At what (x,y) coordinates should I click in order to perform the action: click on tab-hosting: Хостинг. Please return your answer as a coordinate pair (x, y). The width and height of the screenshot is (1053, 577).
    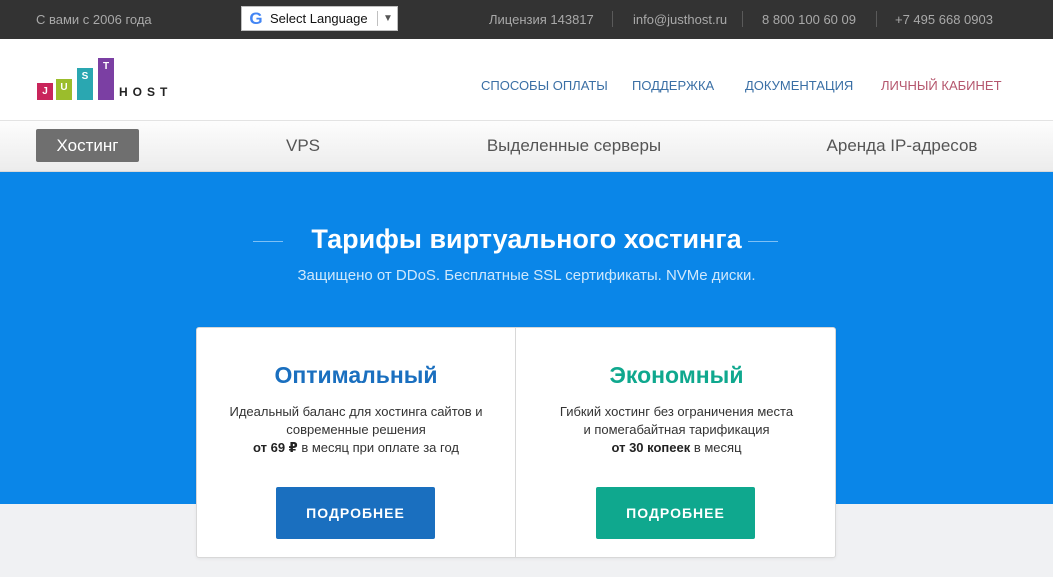
    Looking at the image, I should click on (87, 145).